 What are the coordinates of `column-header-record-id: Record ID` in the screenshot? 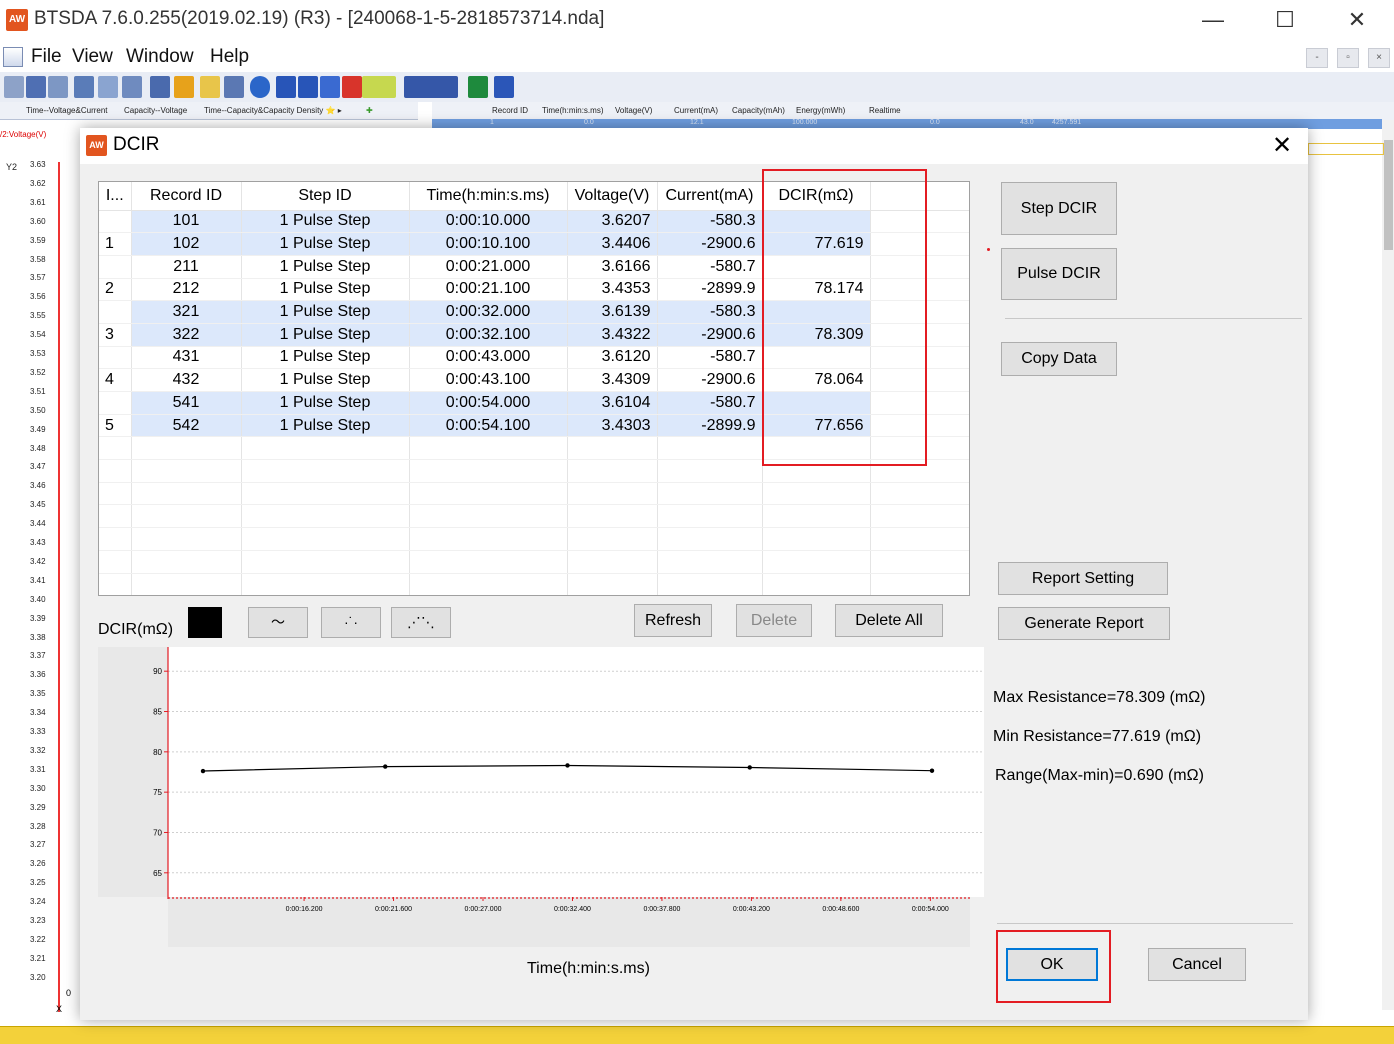 It's located at (186, 196).